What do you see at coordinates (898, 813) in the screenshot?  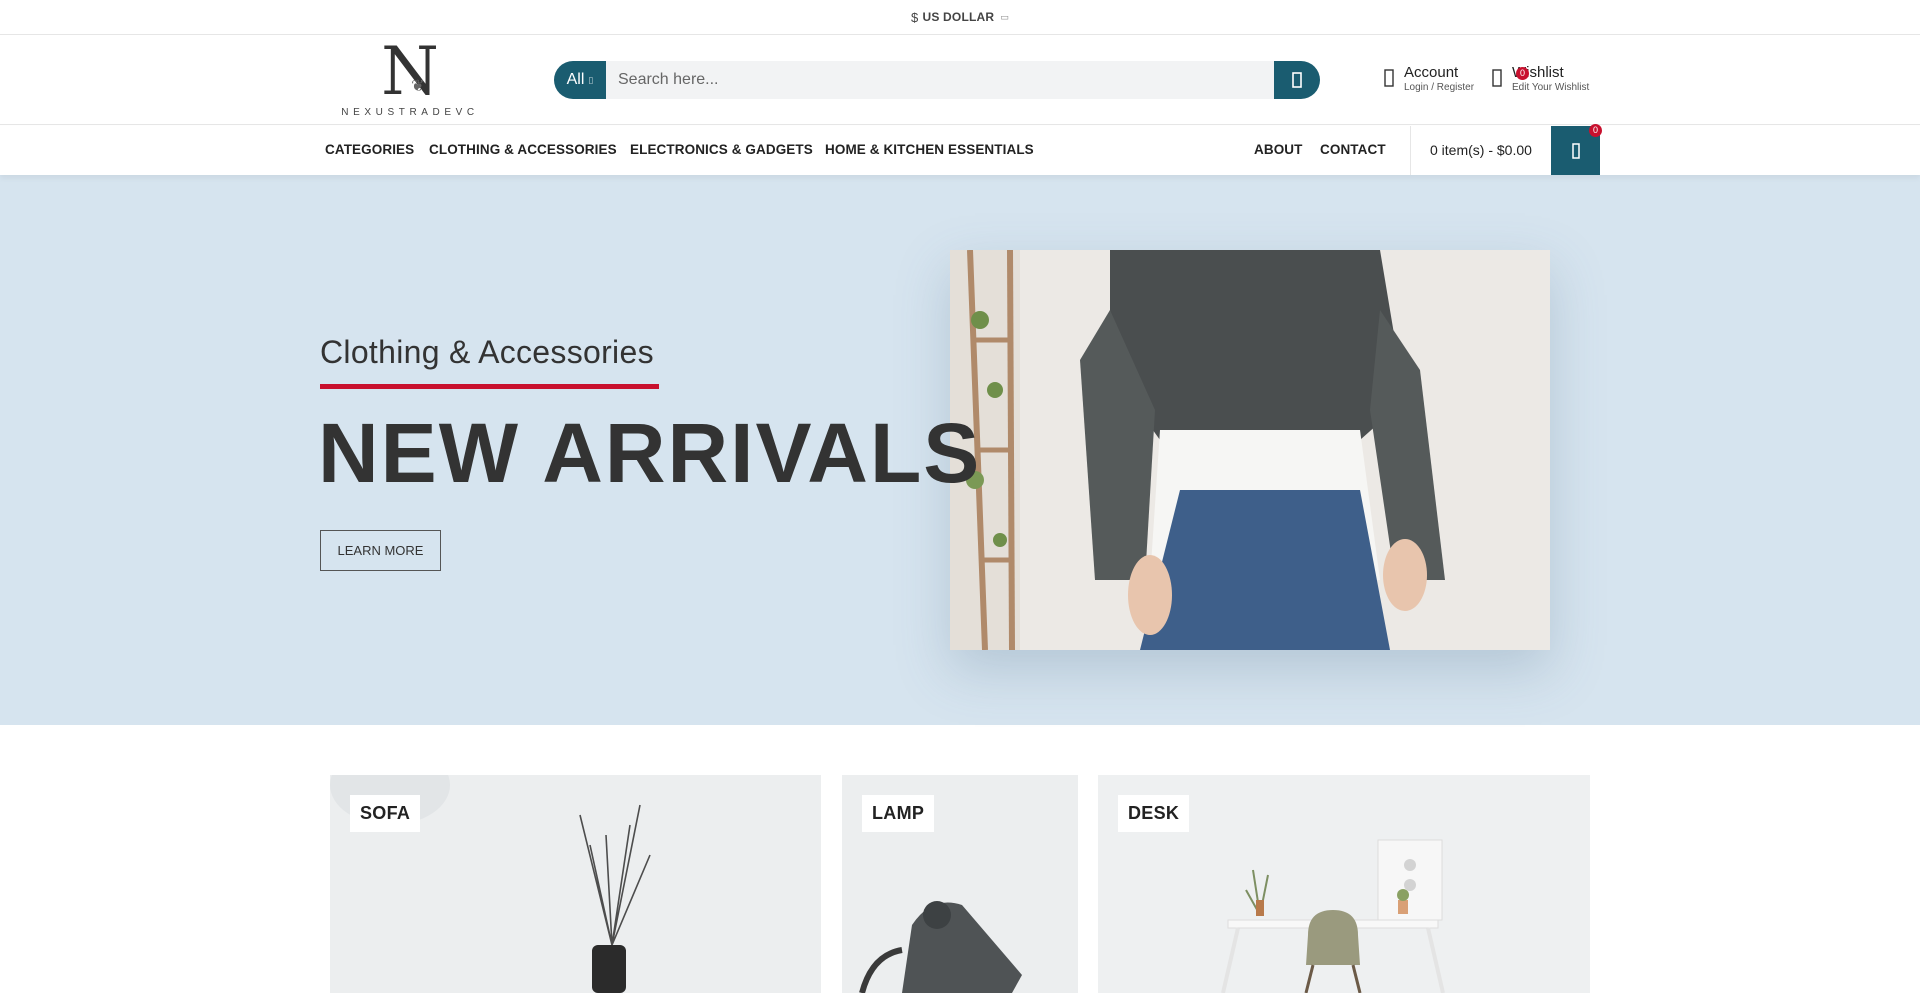 I see `category-label-lamp: LAMP` at bounding box center [898, 813].